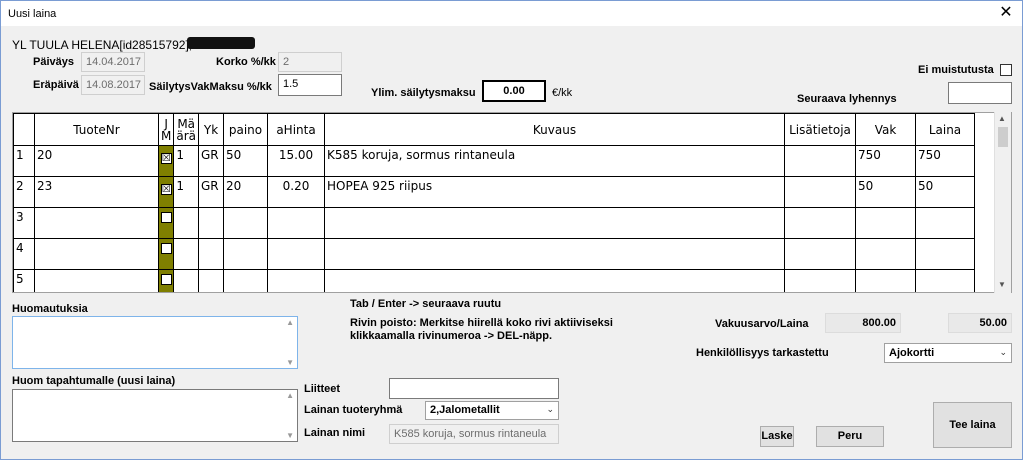 This screenshot has height=460, width=1023. What do you see at coordinates (885, 129) in the screenshot?
I see `header-vak: Vak` at bounding box center [885, 129].